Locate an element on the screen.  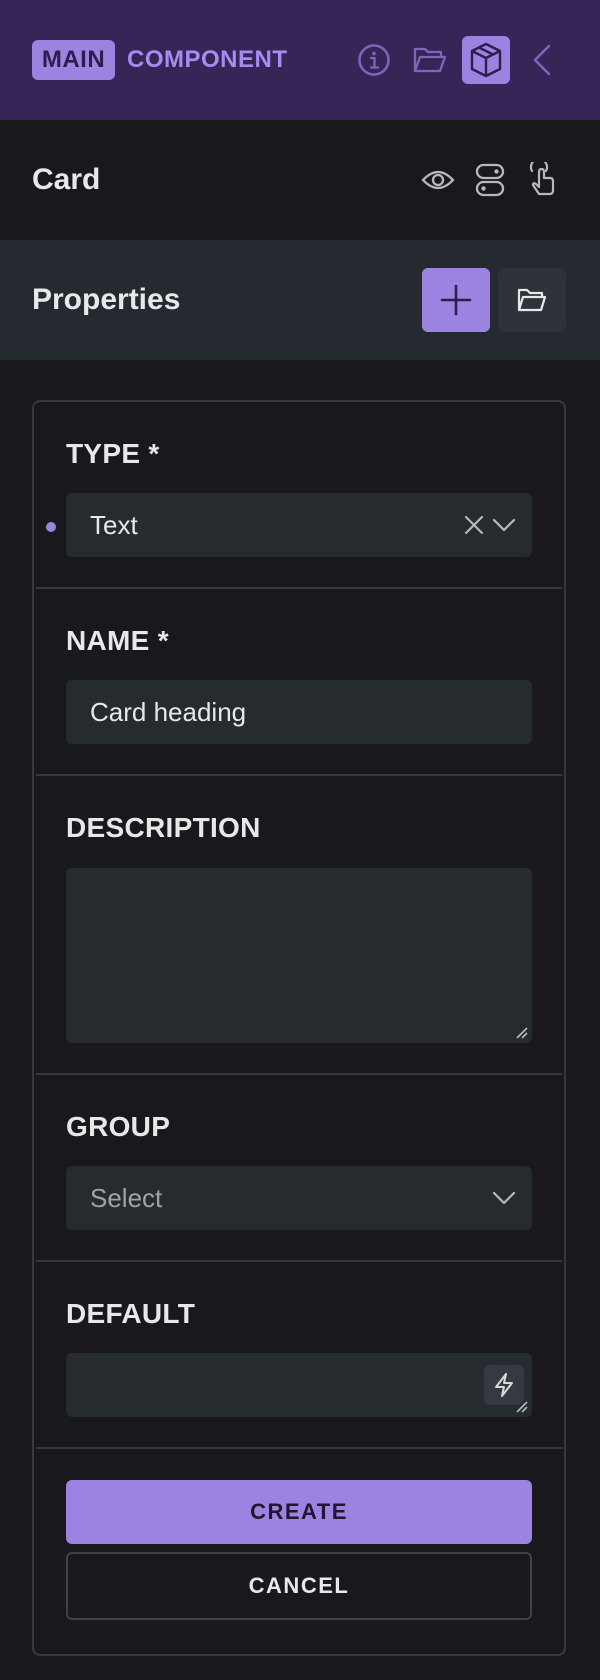
description-textarea is located at coordinates (299, 955).